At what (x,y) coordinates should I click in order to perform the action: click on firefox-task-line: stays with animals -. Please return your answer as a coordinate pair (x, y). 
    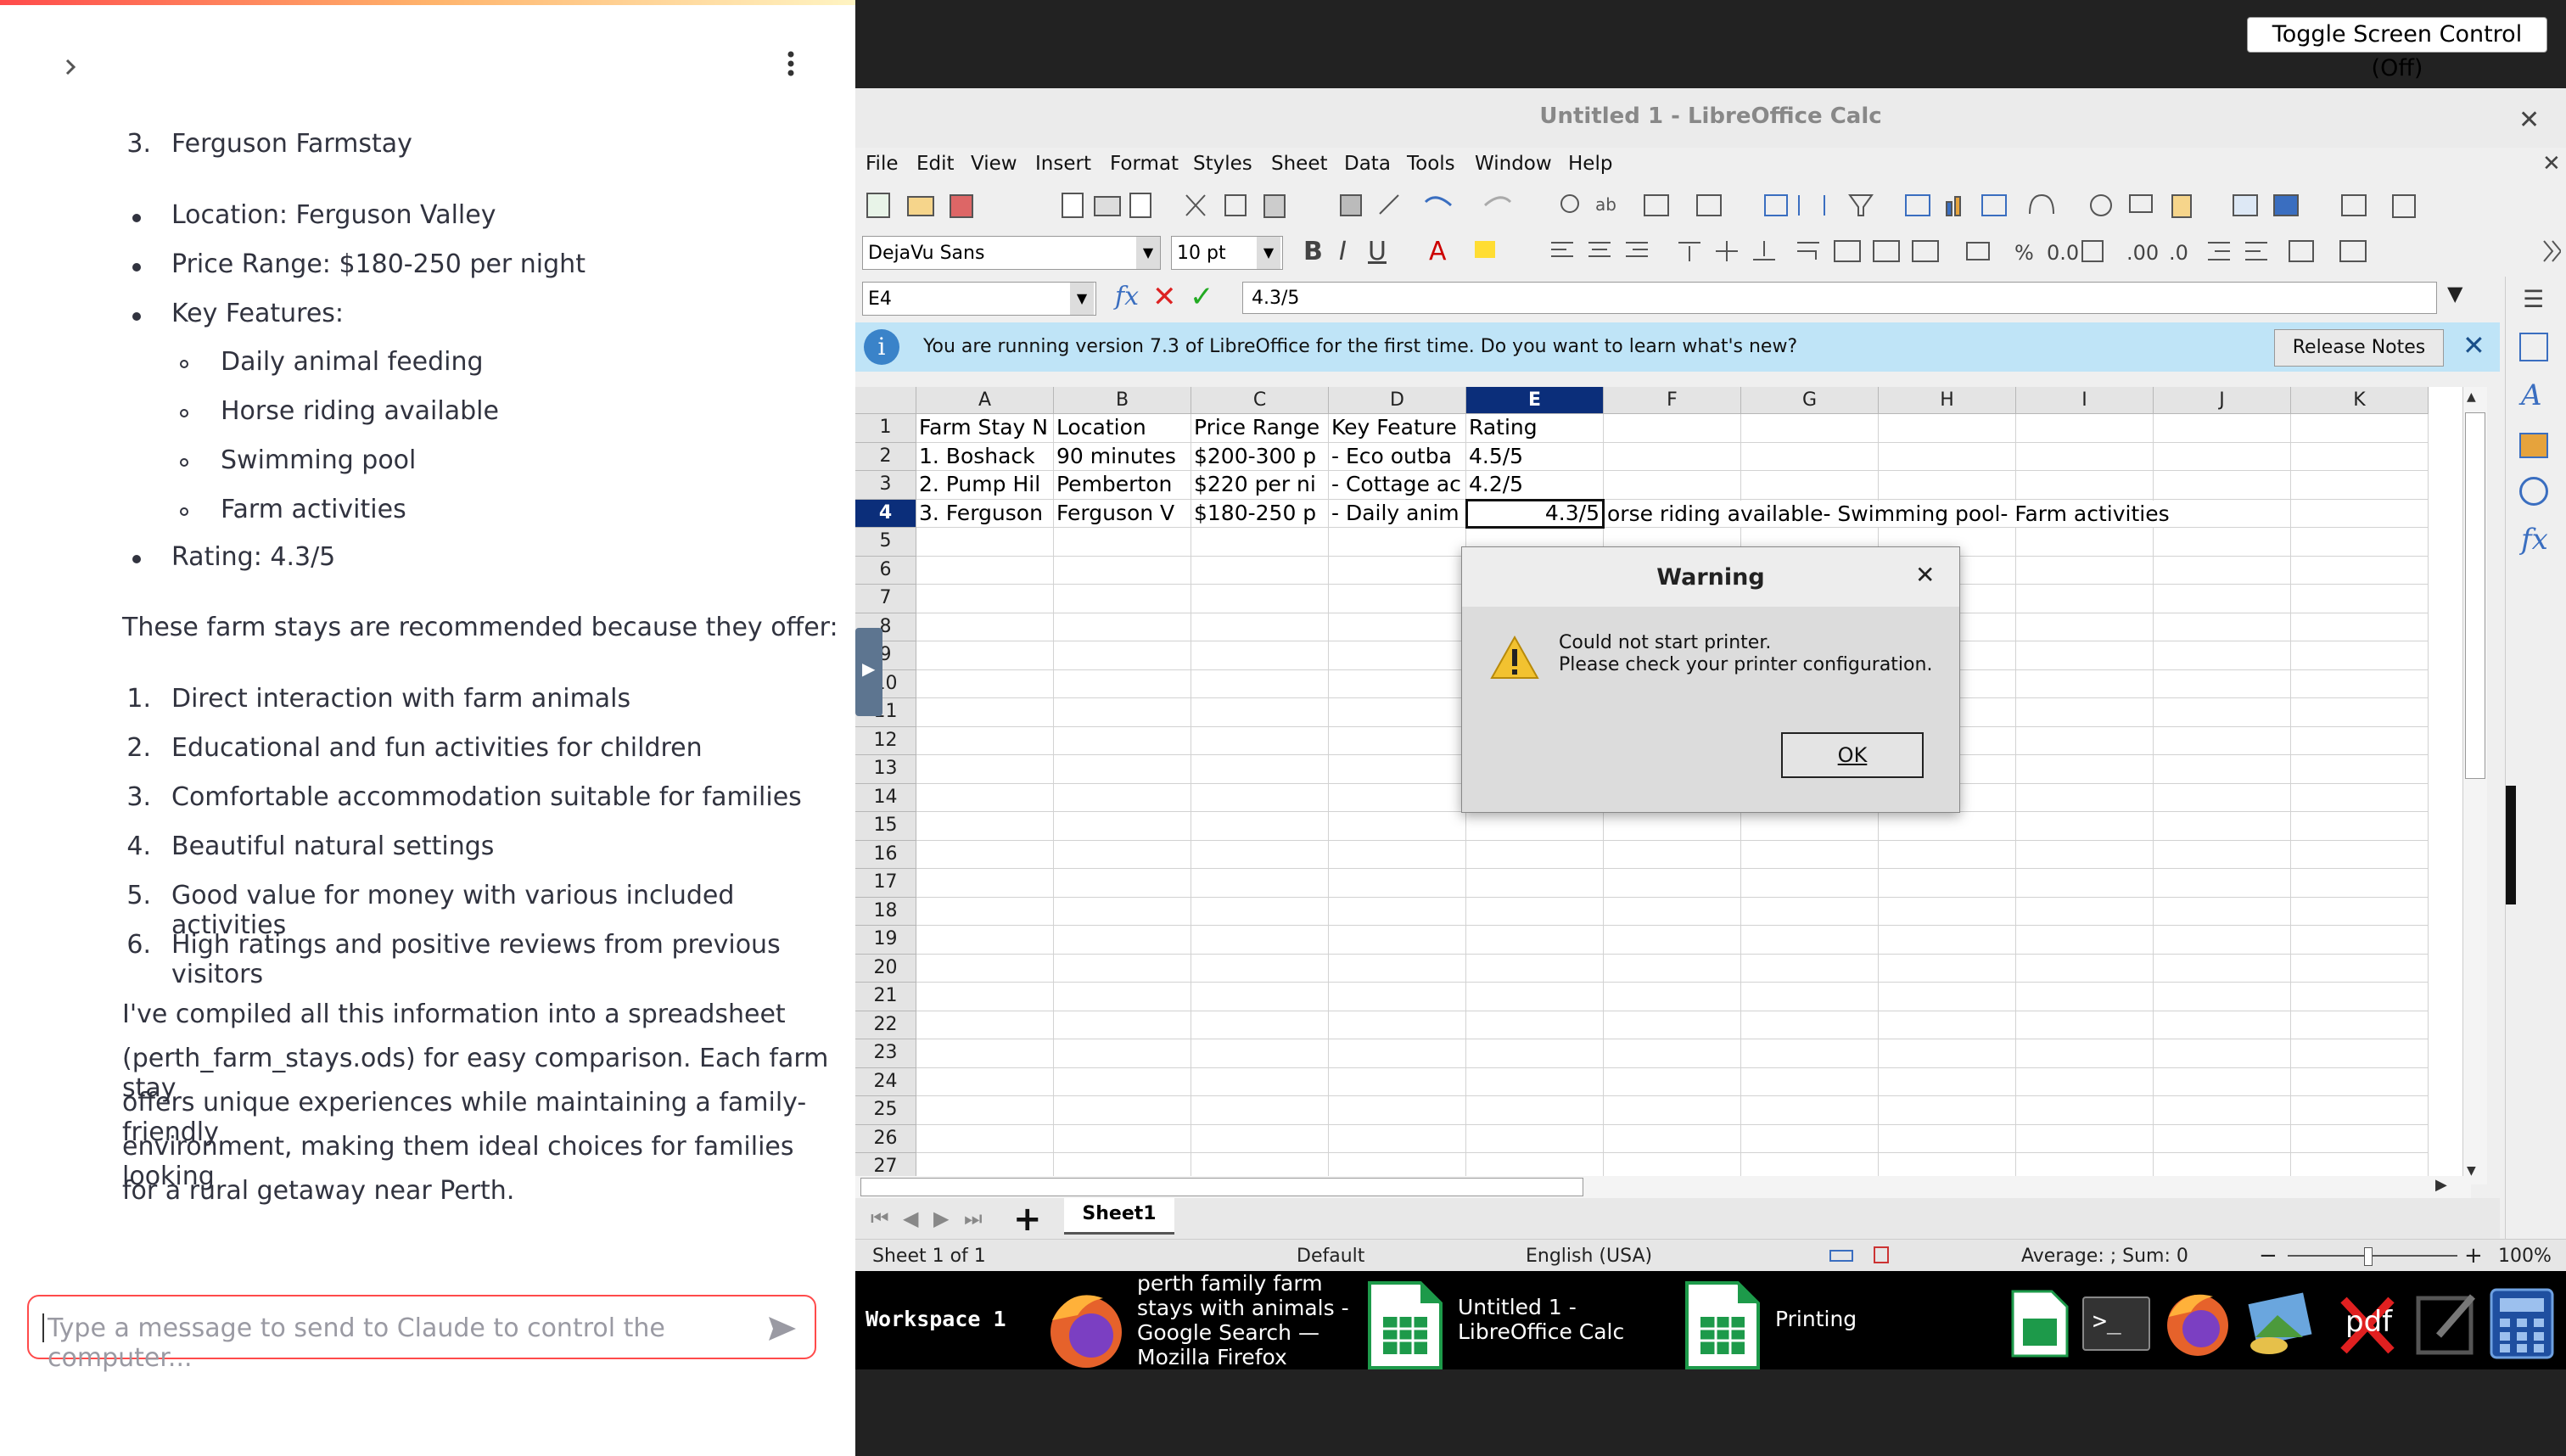
    Looking at the image, I should click on (1243, 1308).